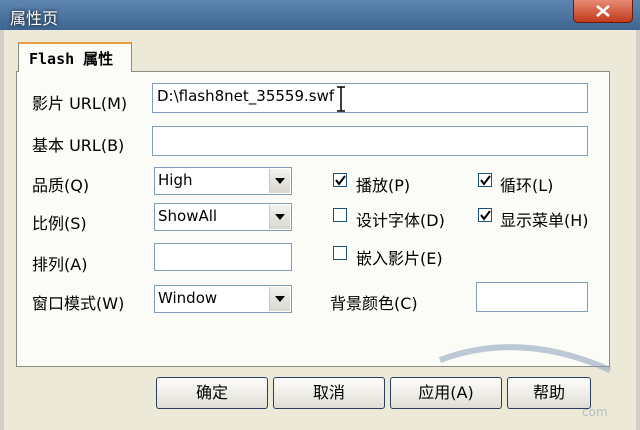  What do you see at coordinates (71, 59) in the screenshot?
I see `tab-label: Flash 属性` at bounding box center [71, 59].